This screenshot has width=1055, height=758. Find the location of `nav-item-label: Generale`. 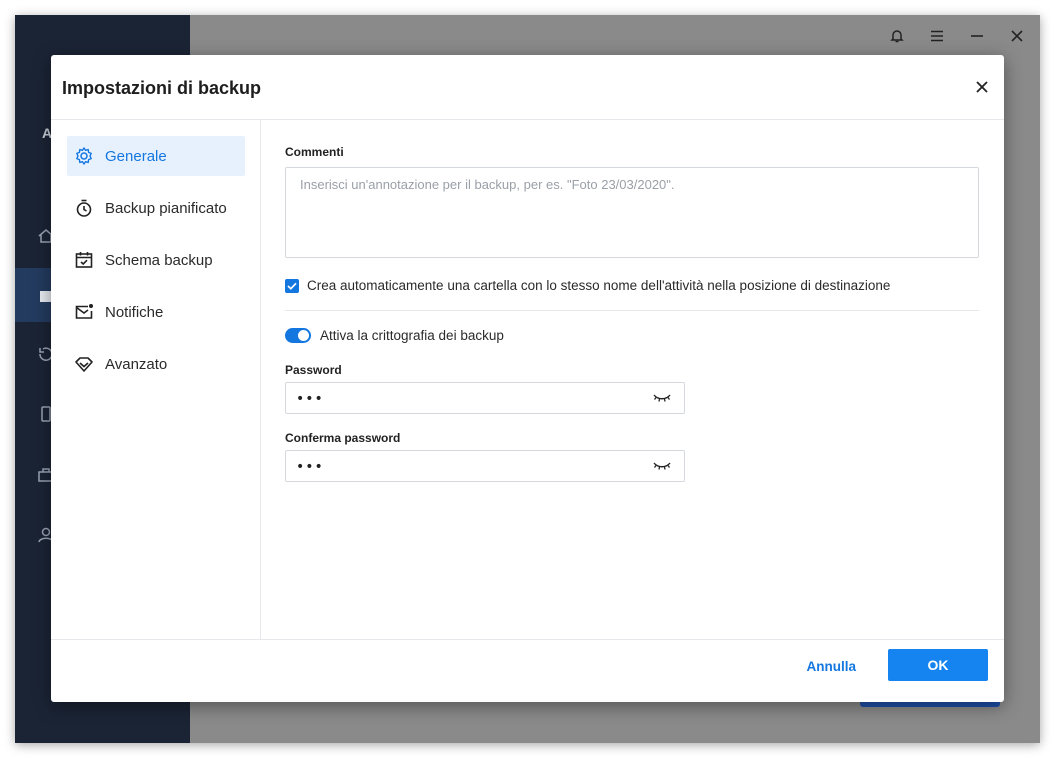

nav-item-label: Generale is located at coordinates (136, 156).